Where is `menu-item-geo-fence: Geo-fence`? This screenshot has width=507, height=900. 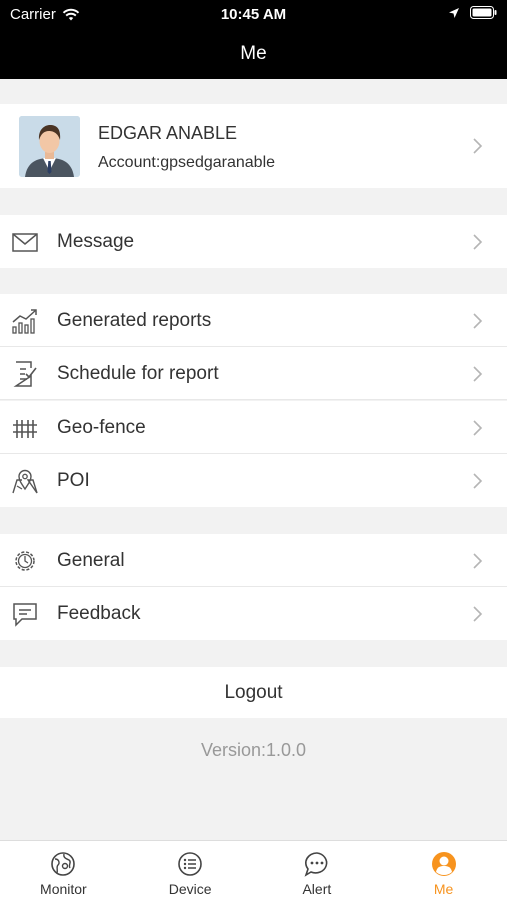 menu-item-geo-fence: Geo-fence is located at coordinates (253, 427).